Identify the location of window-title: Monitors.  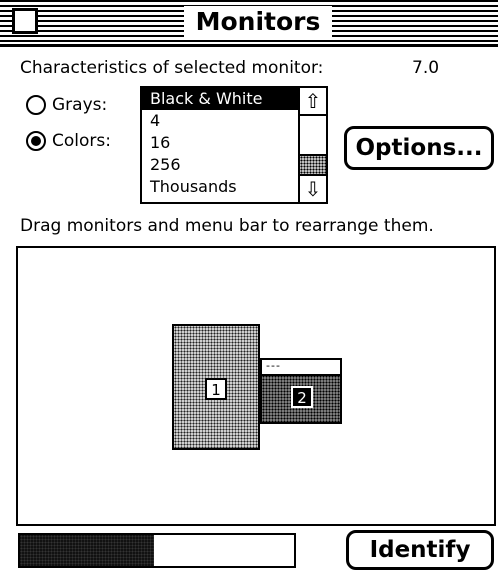
(258, 22).